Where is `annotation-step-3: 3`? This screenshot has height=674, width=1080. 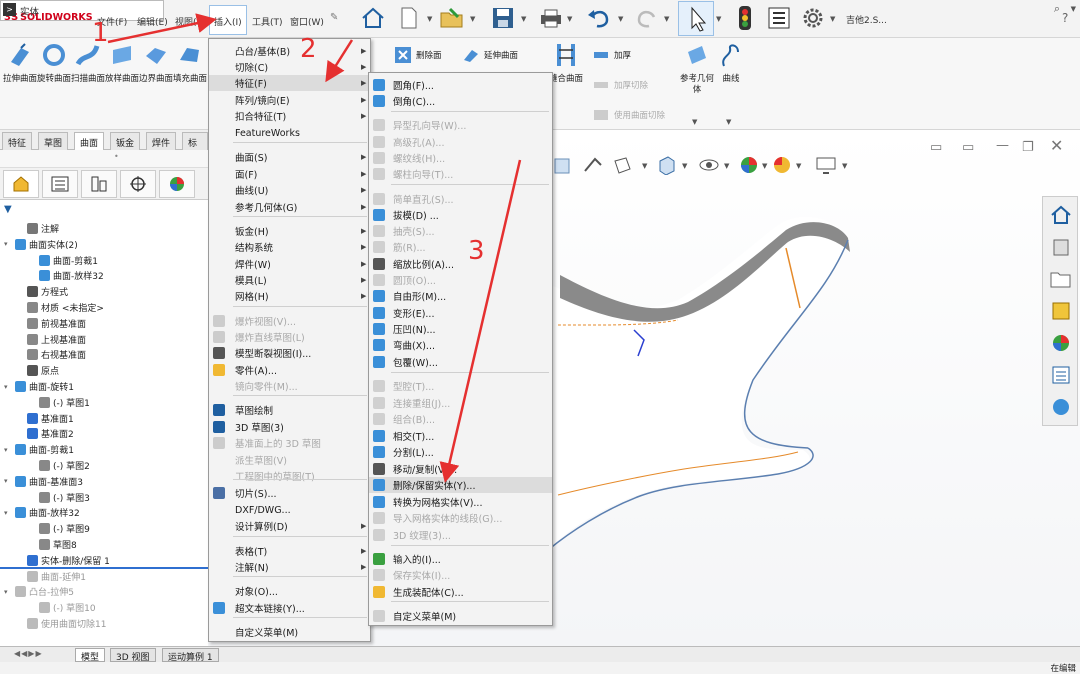 annotation-step-3: 3 is located at coordinates (476, 251).